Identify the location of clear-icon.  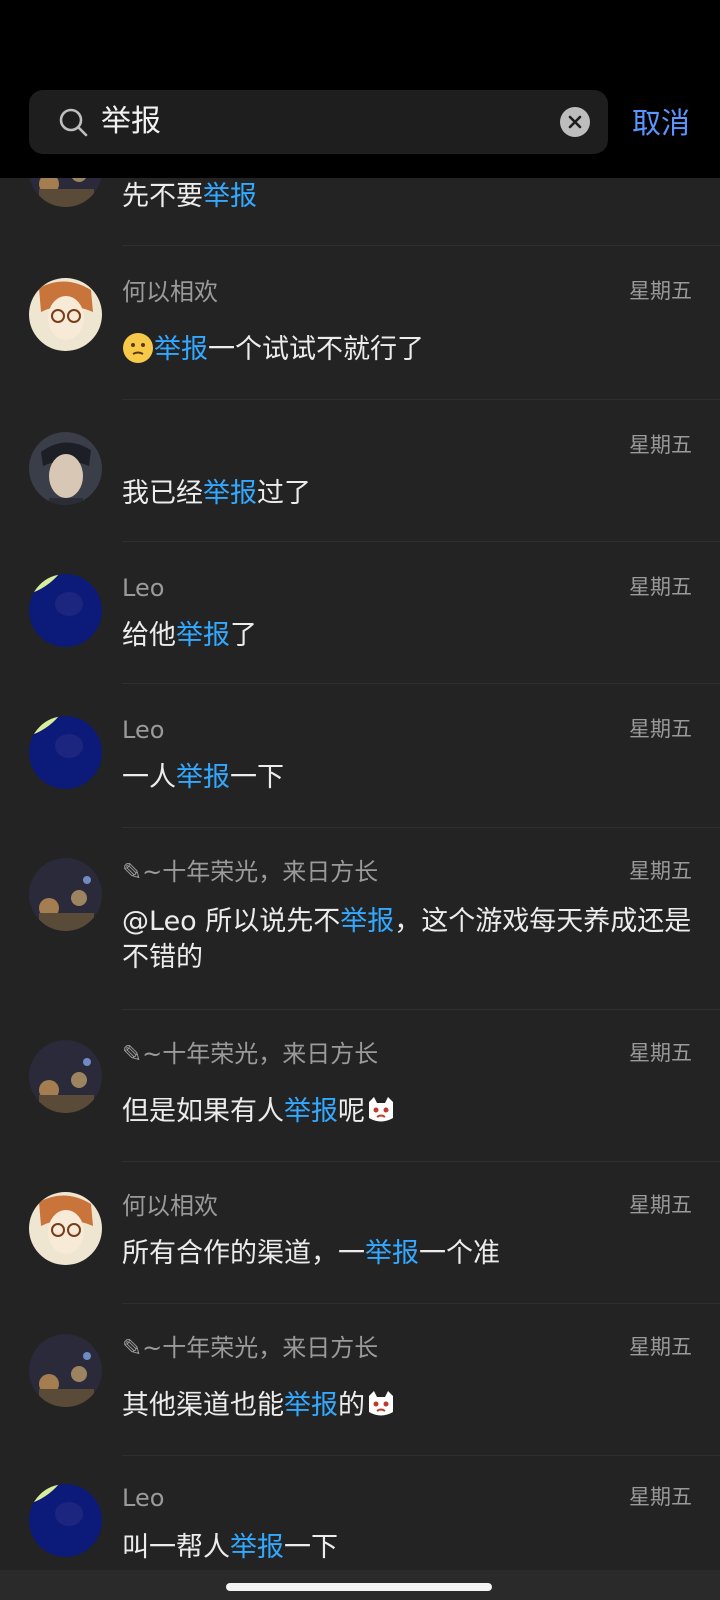
(575, 122).